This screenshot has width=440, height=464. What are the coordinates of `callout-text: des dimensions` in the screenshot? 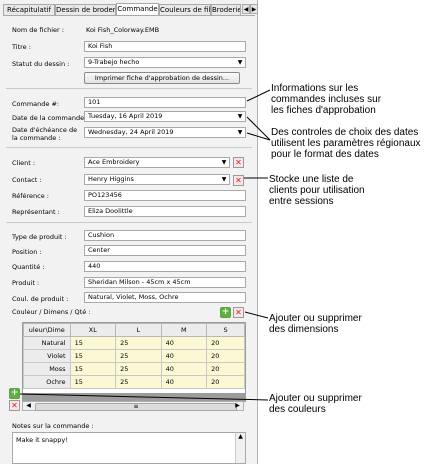 It's located at (304, 329).